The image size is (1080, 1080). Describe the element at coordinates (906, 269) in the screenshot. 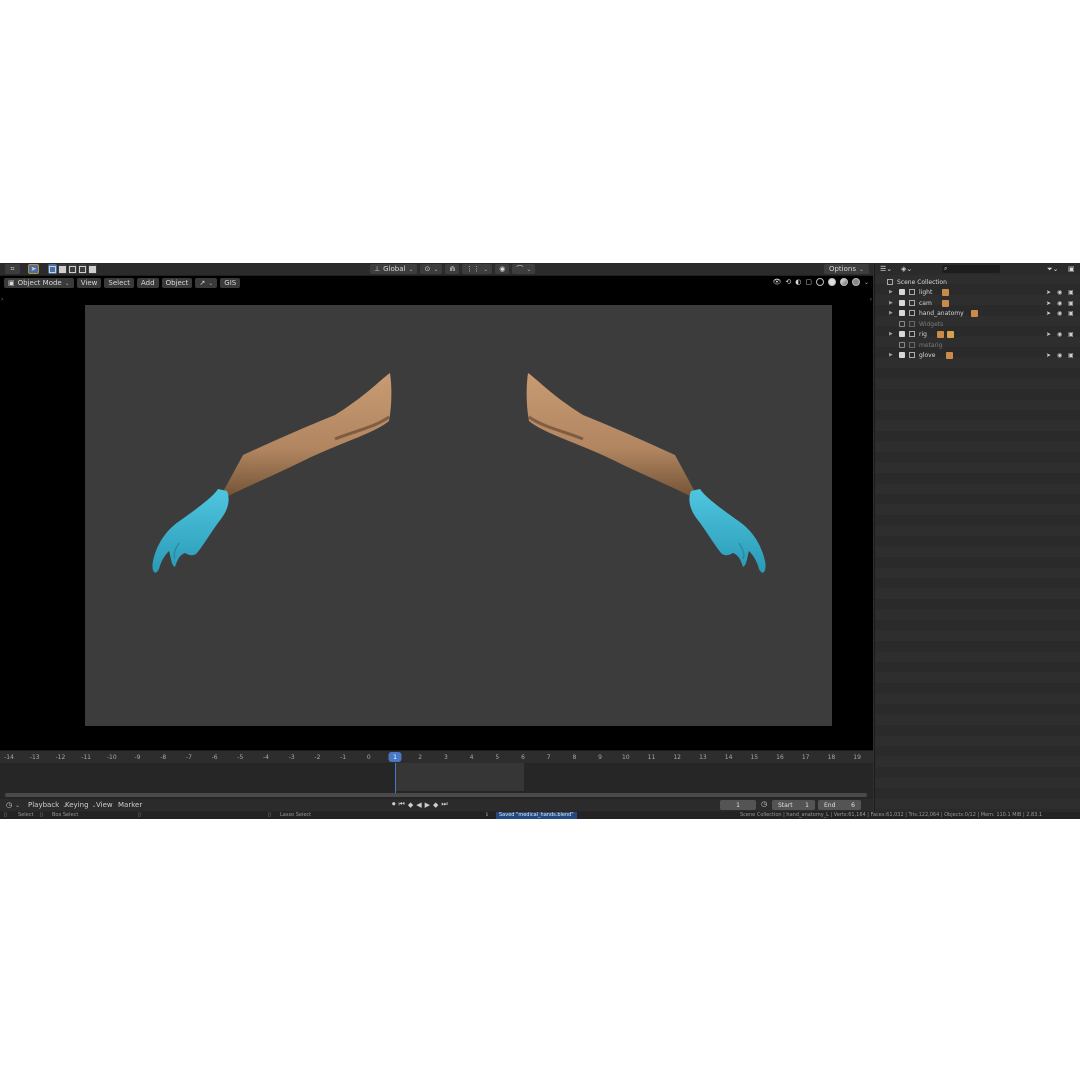

I see `display-mode-icon: ◈⌄` at that location.